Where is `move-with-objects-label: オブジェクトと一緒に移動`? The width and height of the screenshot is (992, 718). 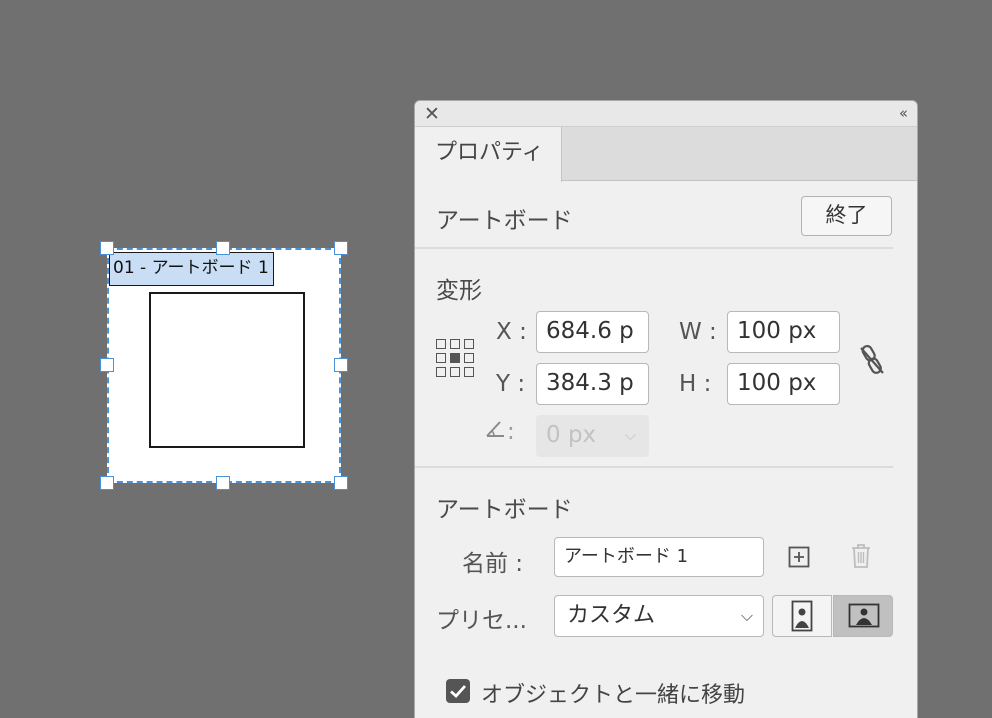 move-with-objects-label: オブジェクトと一緒に移動 is located at coordinates (613, 695).